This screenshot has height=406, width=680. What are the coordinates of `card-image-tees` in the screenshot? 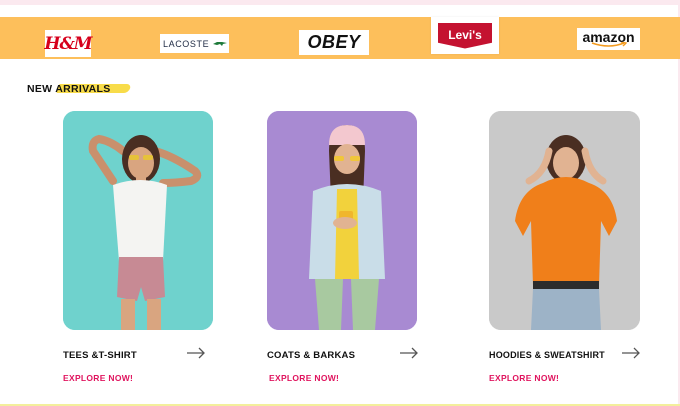 It's located at (138, 220).